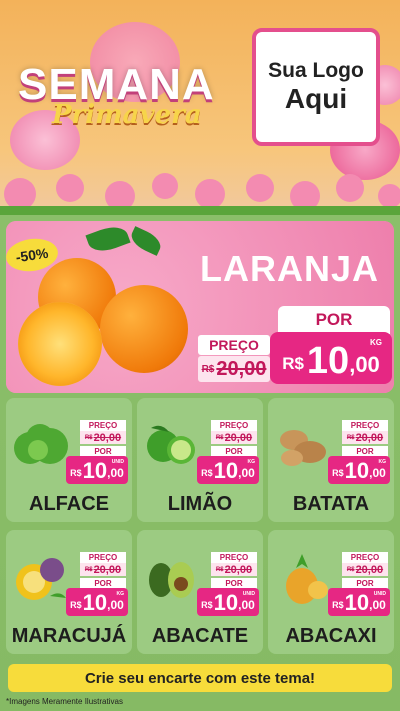  Describe the element at coordinates (334, 320) in the screenshot. I see `hero-por-label: POR` at that location.